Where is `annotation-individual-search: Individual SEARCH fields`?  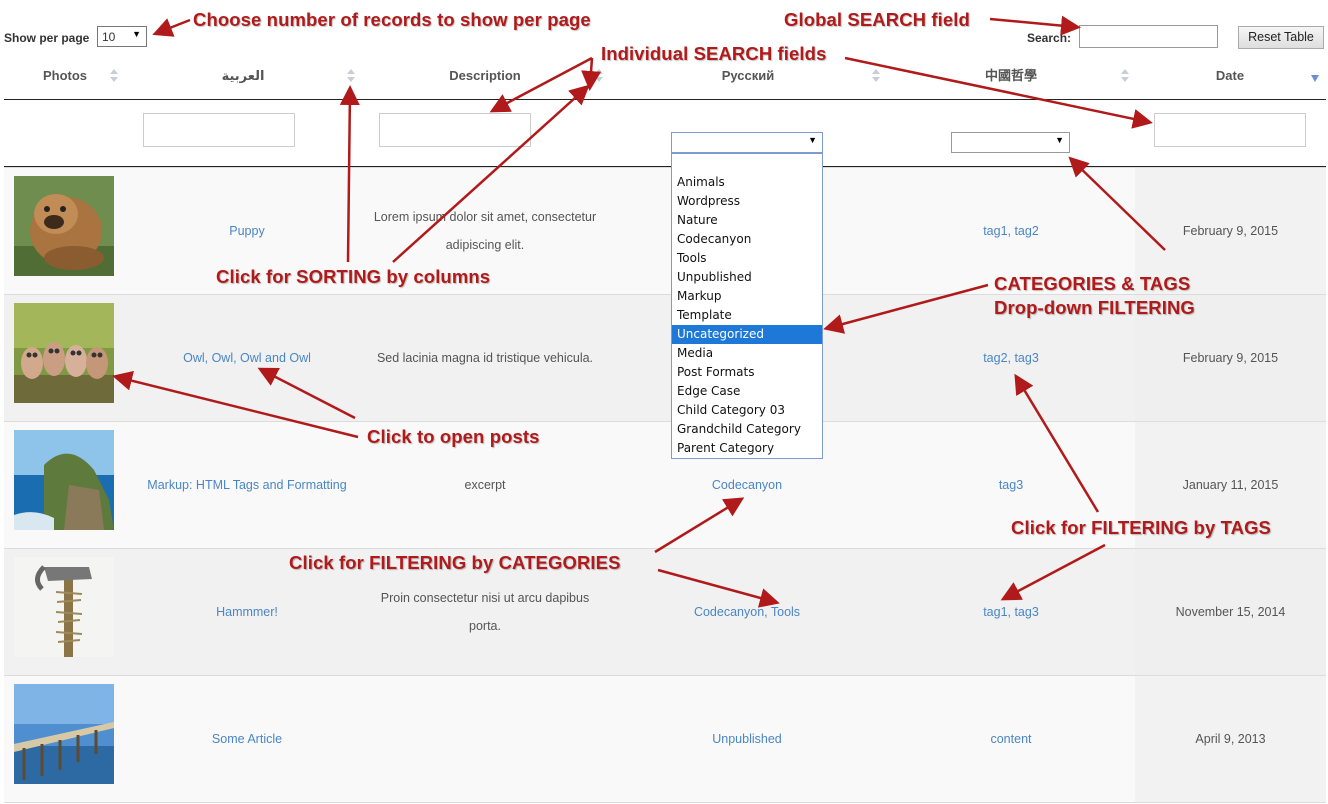 annotation-individual-search: Individual SEARCH fields is located at coordinates (714, 53).